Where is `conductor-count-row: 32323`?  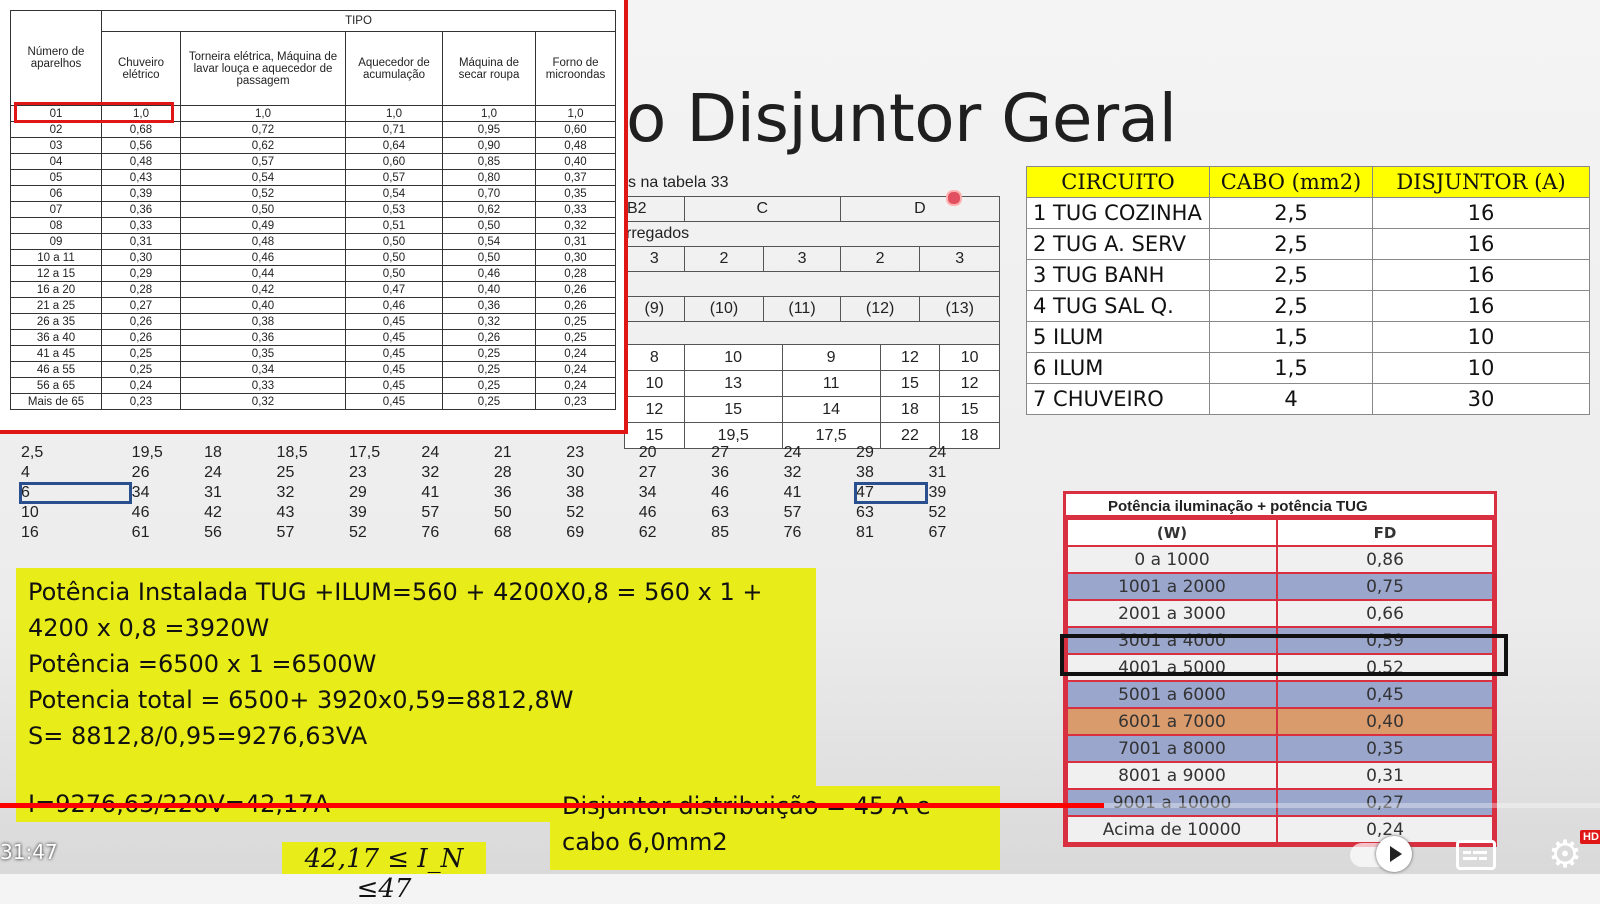 conductor-count-row: 32323 is located at coordinates (812, 259).